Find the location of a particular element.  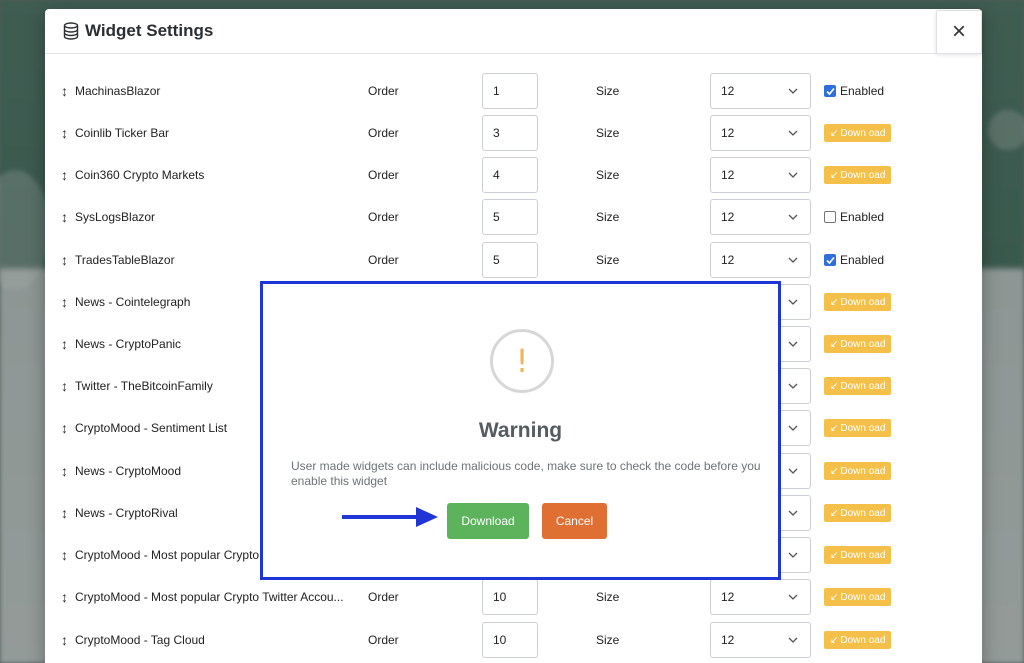

order-value: 3 is located at coordinates (496, 133).